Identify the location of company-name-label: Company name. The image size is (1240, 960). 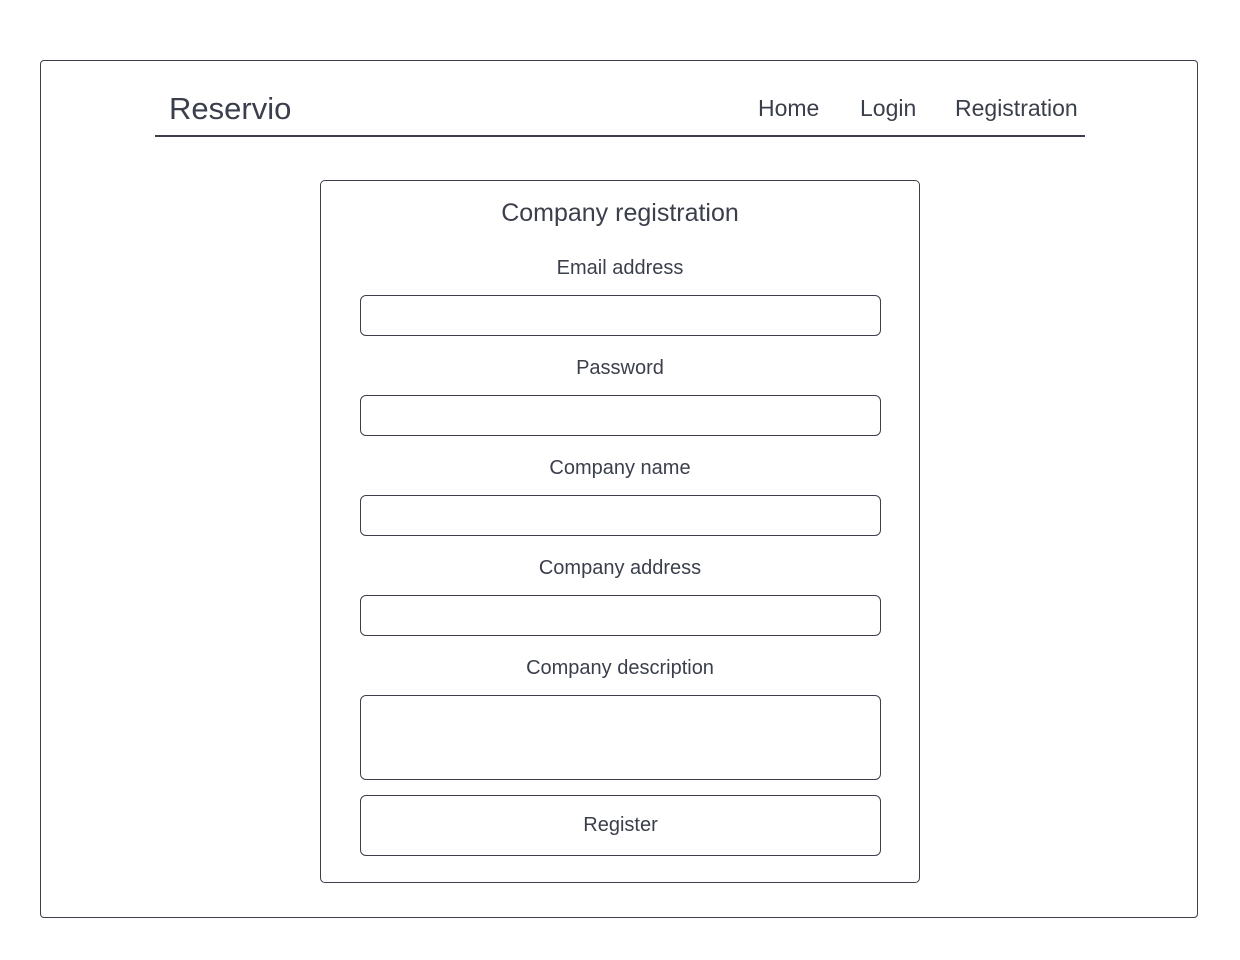
(620, 468).